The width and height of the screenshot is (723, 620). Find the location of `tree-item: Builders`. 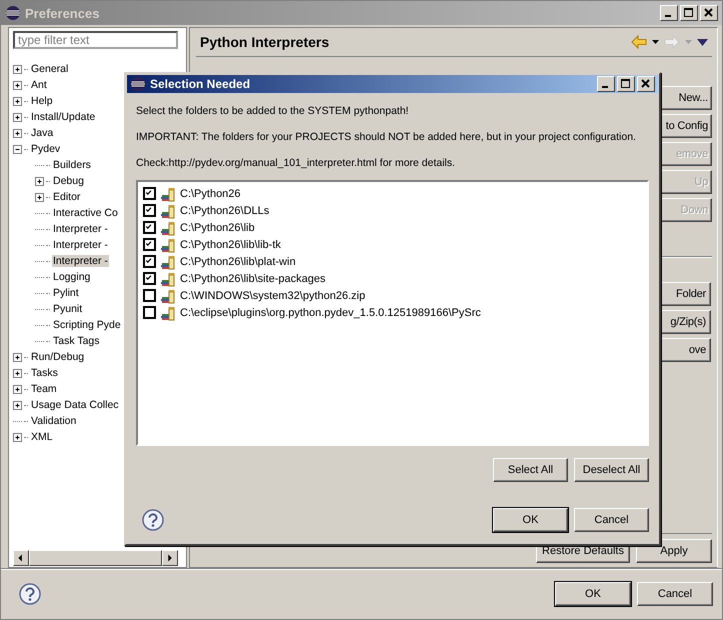

tree-item: Builders is located at coordinates (72, 165).